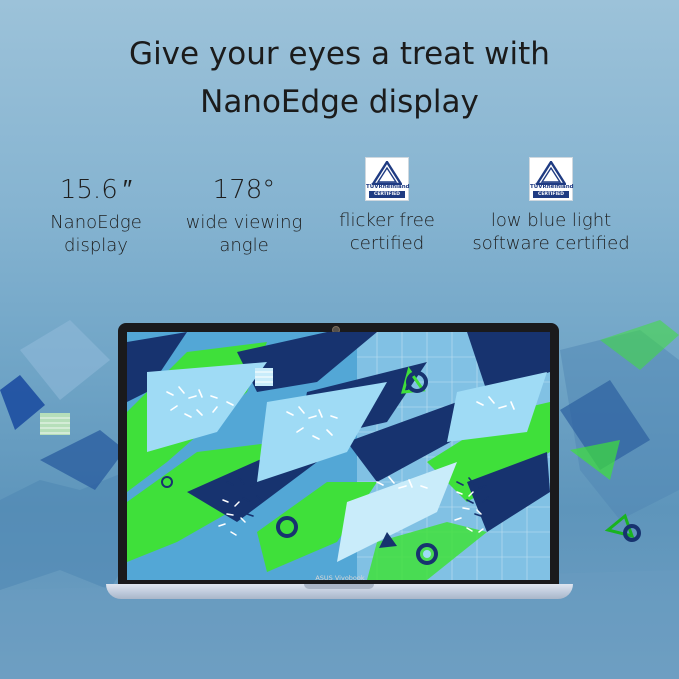 This screenshot has width=679, height=679. I want to click on laptop-hinge-notch, so click(339, 586).